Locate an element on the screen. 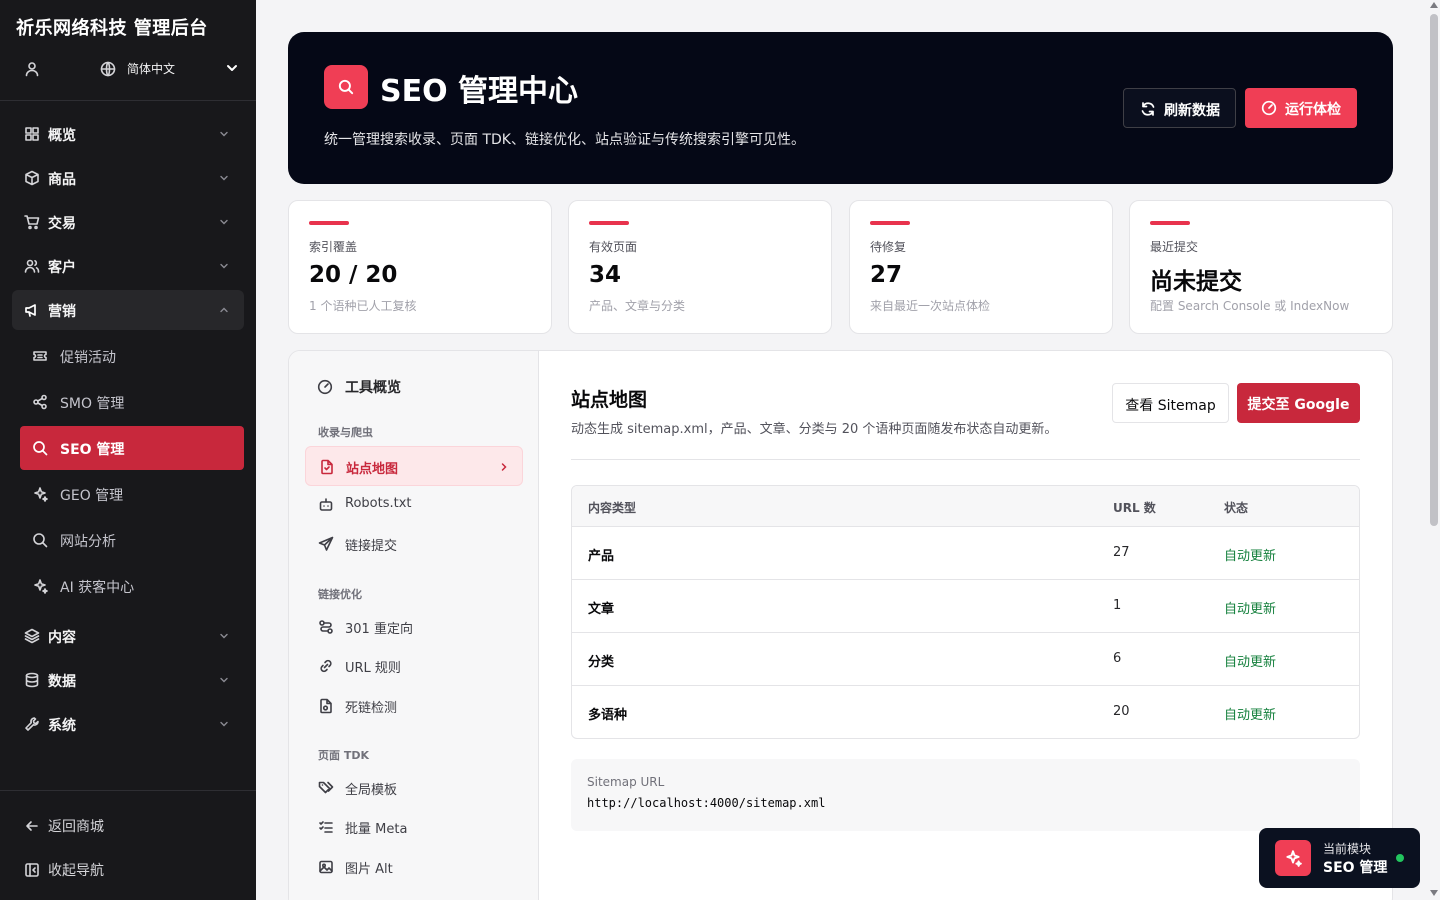 The image size is (1440, 900). submit-google-label: 提交至 Google is located at coordinates (1298, 405).